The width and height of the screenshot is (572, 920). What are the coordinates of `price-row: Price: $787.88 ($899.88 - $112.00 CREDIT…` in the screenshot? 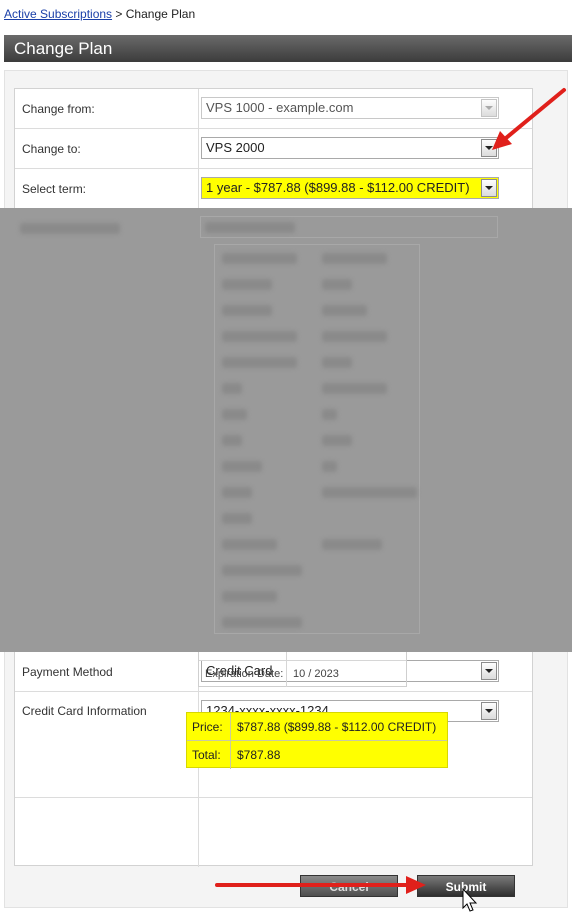 It's located at (317, 727).